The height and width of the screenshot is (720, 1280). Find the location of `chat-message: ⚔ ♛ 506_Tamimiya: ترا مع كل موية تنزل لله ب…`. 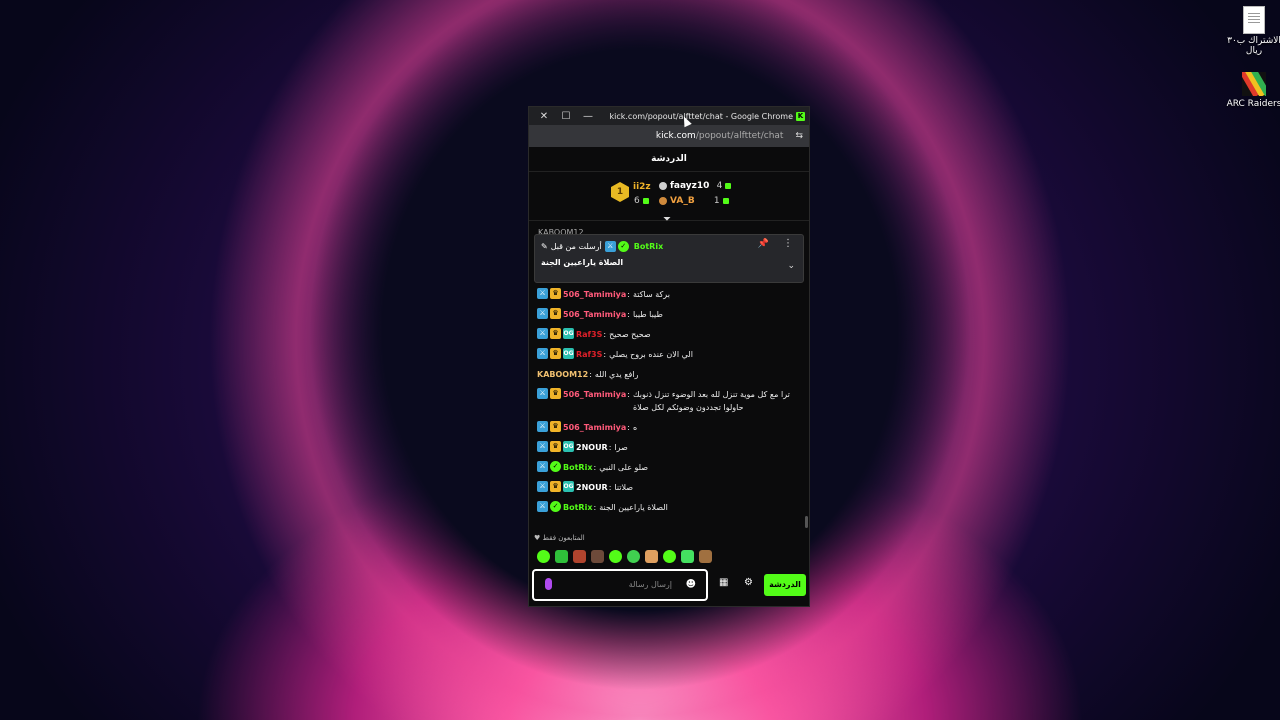

chat-message: ⚔ ♛ 506_Tamimiya: ترا مع كل موية تنزل لله ب… is located at coordinates (668, 401).